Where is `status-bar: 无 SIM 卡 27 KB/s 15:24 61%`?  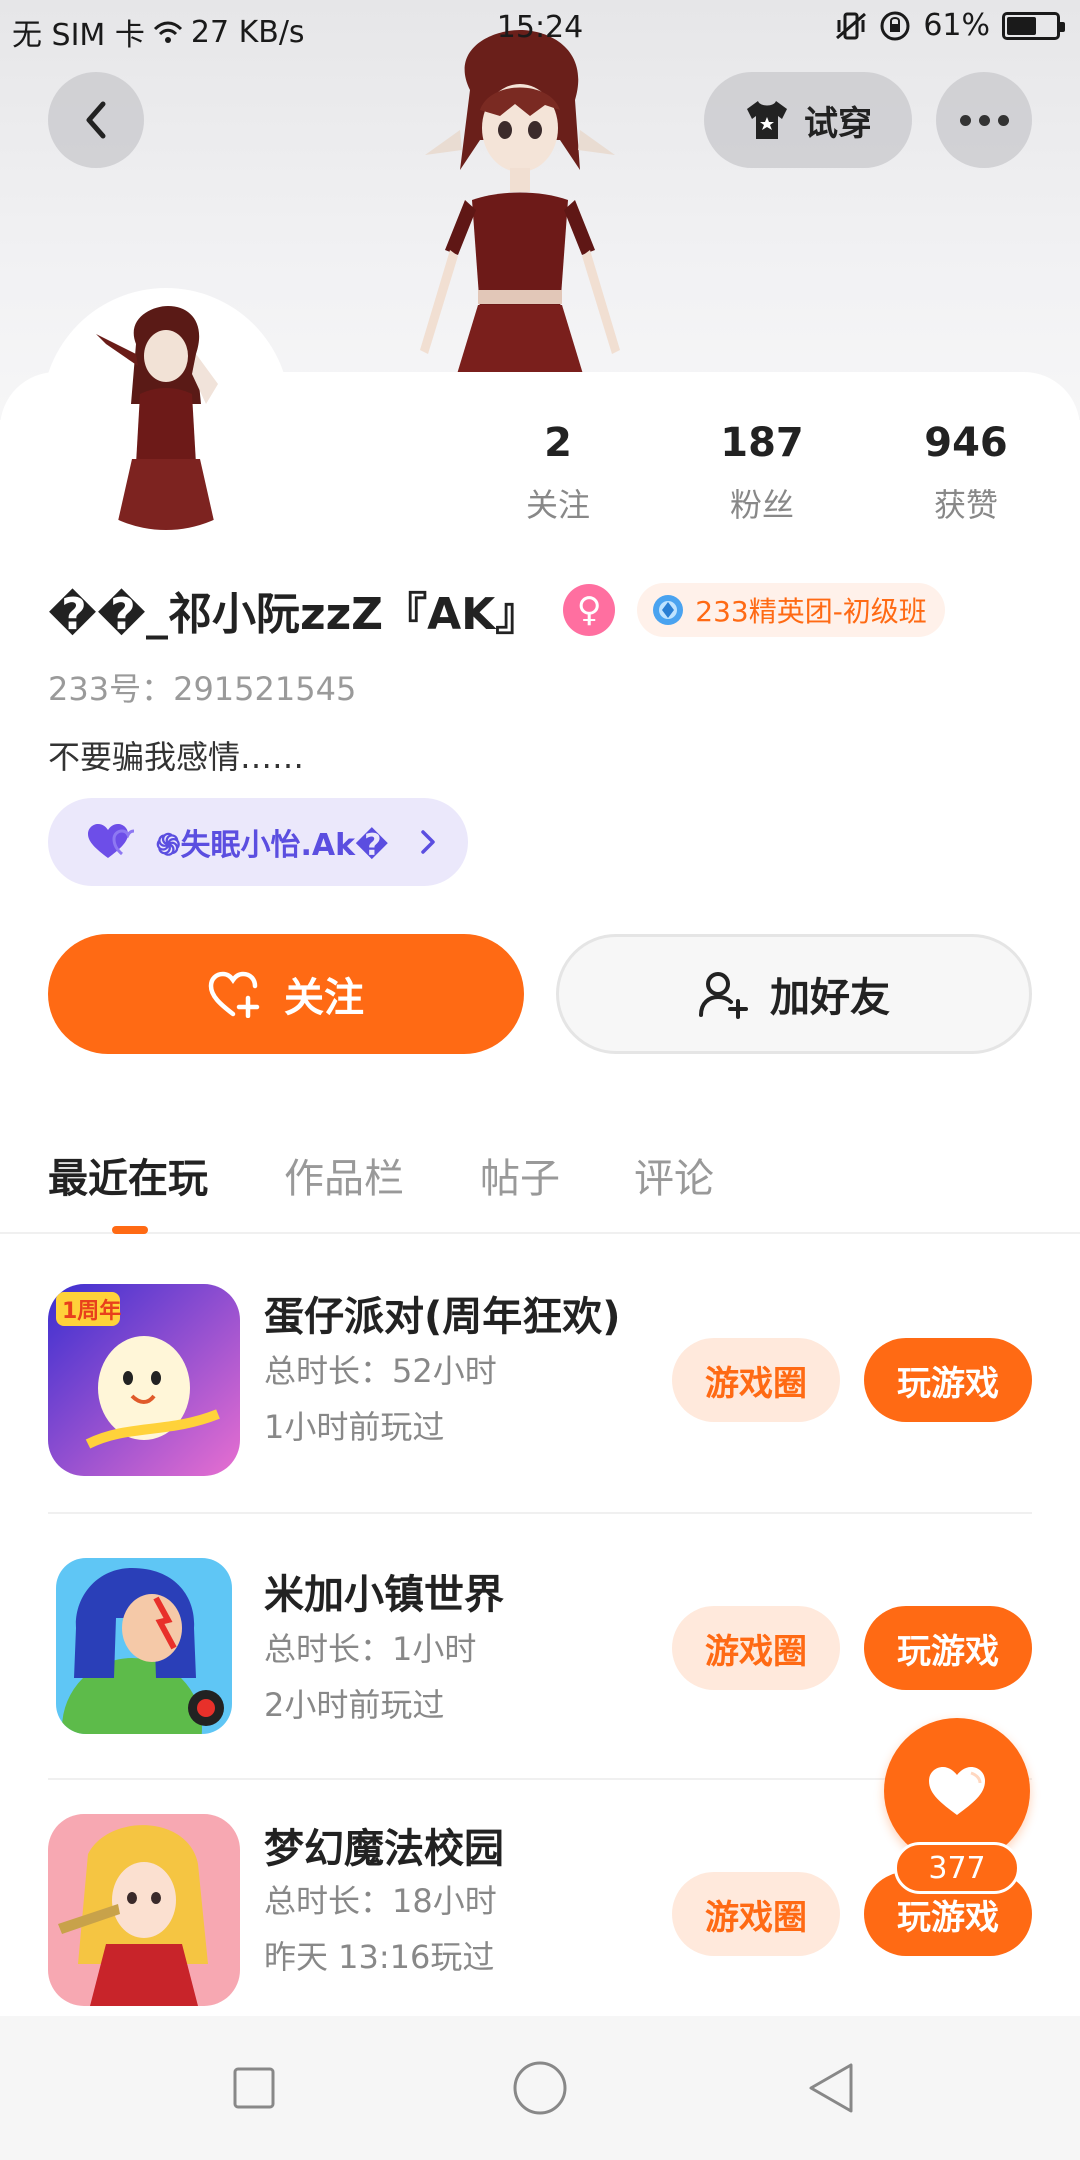 status-bar: 无 SIM 卡 27 KB/s 15:24 61% is located at coordinates (540, 28).